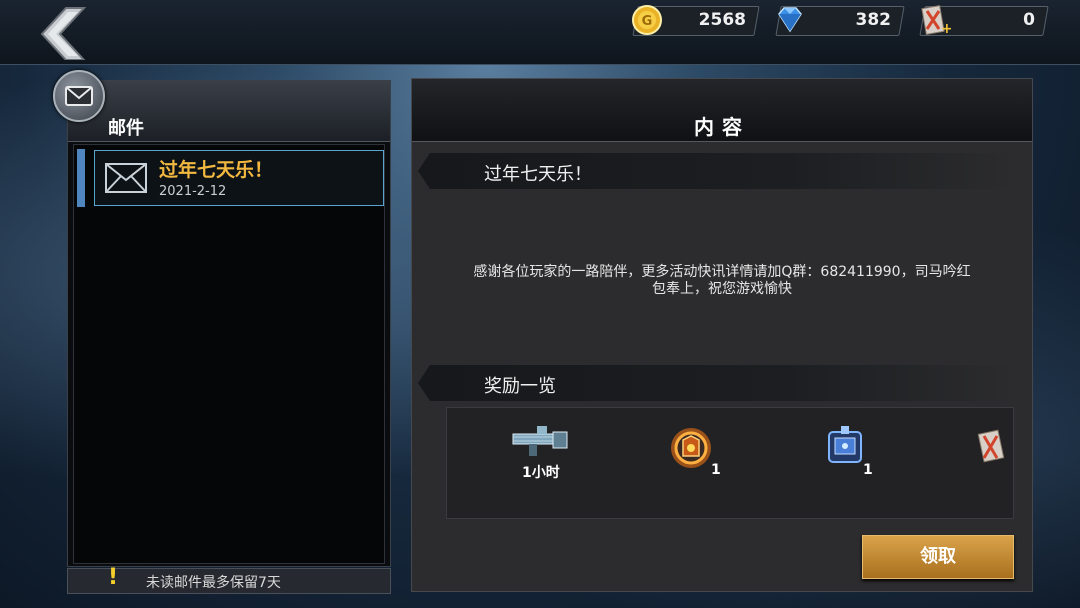  I want to click on gold-coin-icon: G, so click(647, 20).